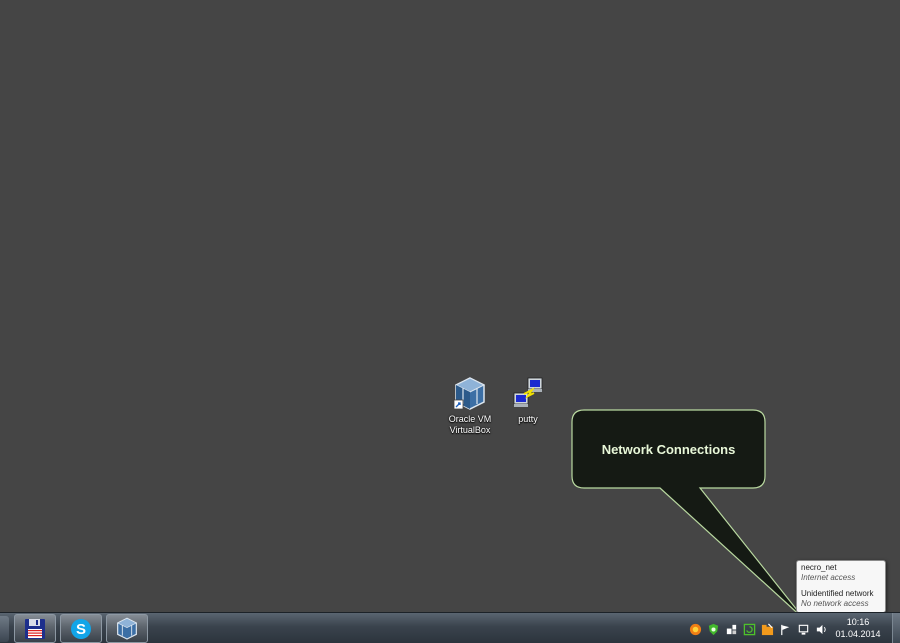 This screenshot has height=643, width=900. I want to click on system-tray, so click(758, 629).